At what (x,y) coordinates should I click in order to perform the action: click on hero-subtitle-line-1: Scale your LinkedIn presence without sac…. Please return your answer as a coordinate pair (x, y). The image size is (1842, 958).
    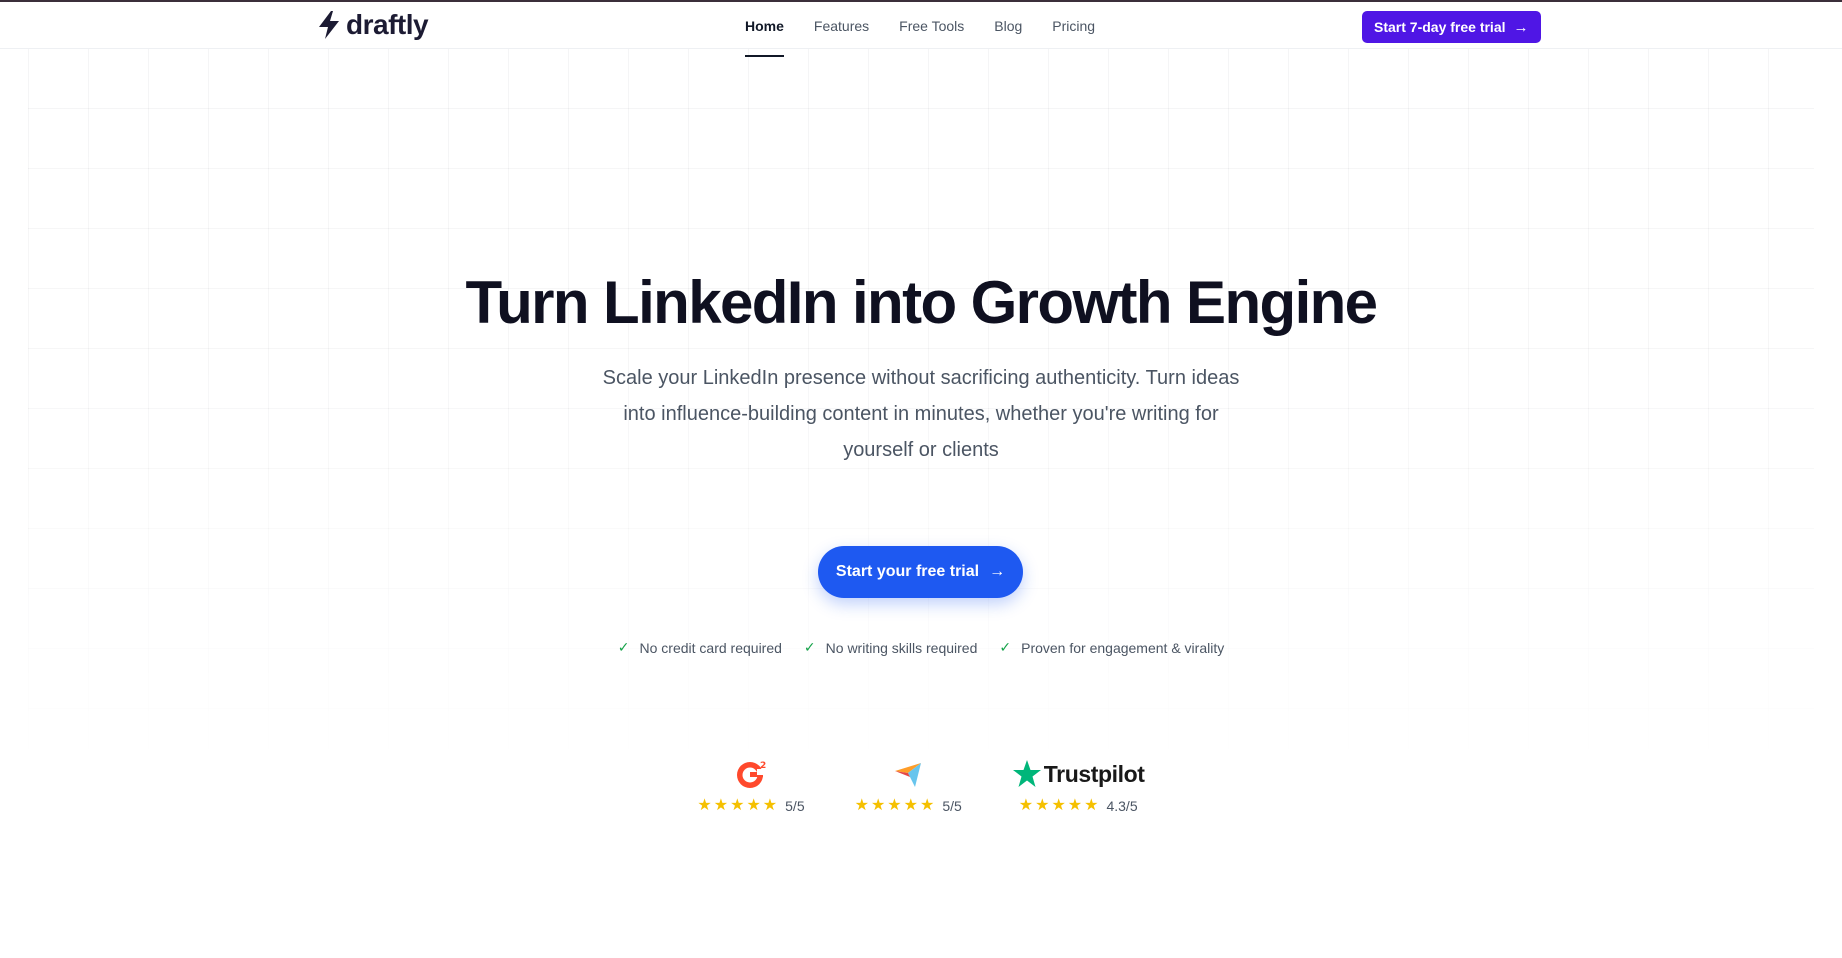
    Looking at the image, I should click on (921, 378).